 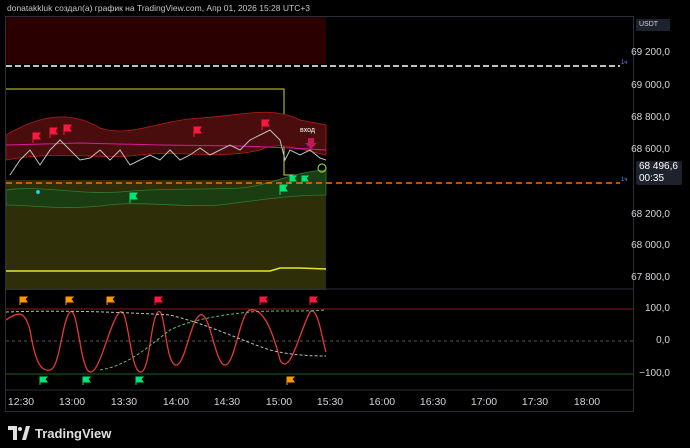 I want to click on candle-countdown: 00:35, so click(x=652, y=178).